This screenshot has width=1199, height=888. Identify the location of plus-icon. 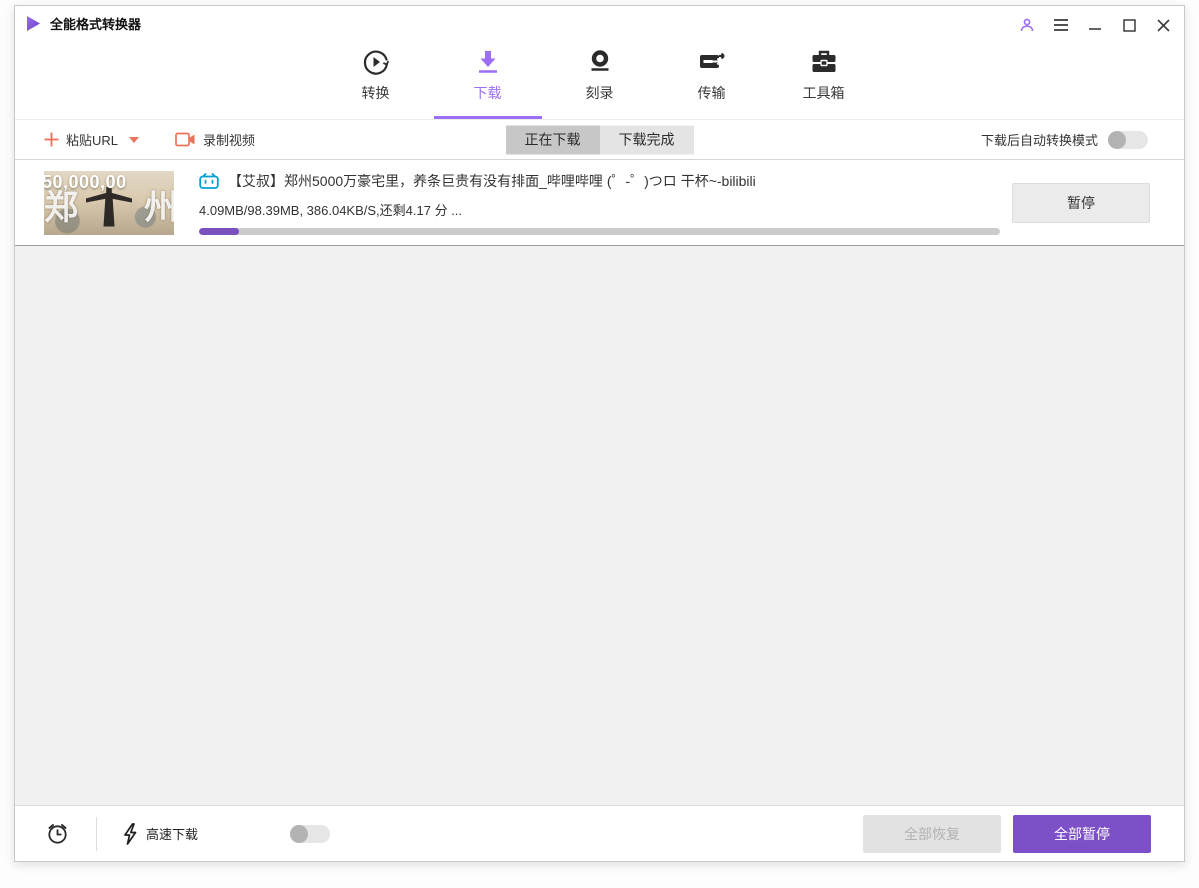
(51, 139).